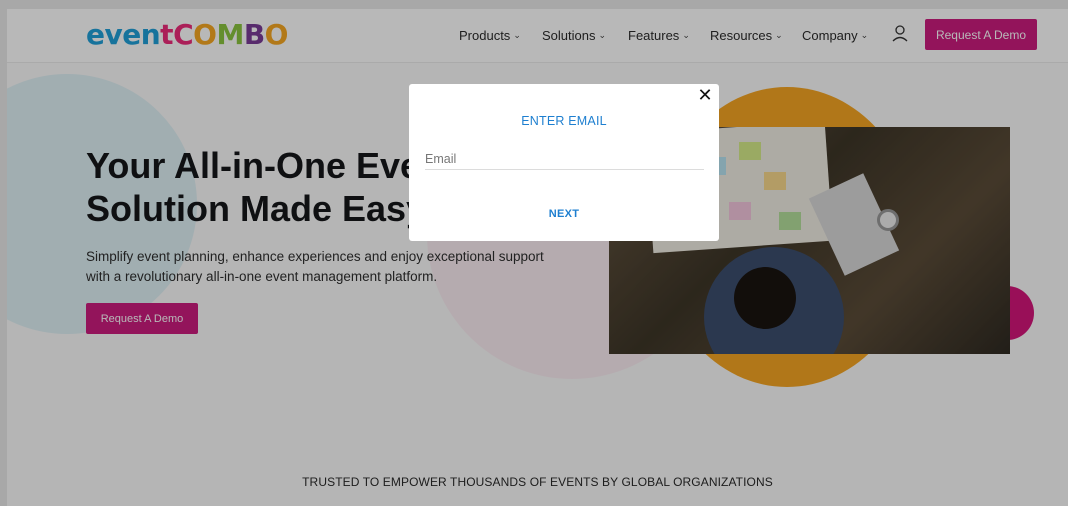 Image resolution: width=1068 pixels, height=506 pixels. What do you see at coordinates (564, 121) in the screenshot?
I see `modal-title: ENTER EMAIL` at bounding box center [564, 121].